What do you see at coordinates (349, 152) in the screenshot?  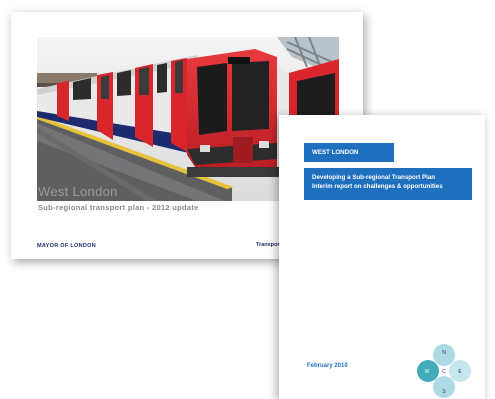 I see `region-label: WEST LONDON` at bounding box center [349, 152].